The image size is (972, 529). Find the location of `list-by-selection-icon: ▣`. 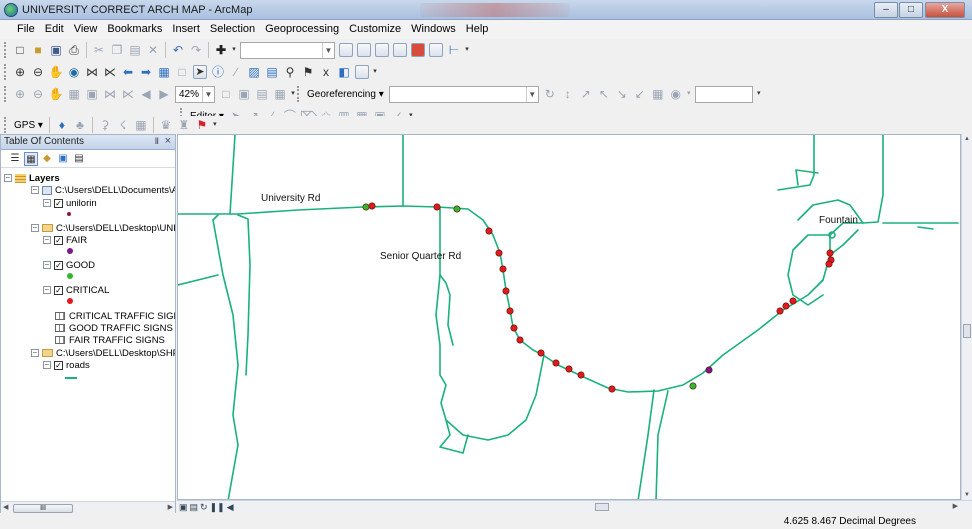

list-by-selection-icon: ▣ is located at coordinates (63, 159).